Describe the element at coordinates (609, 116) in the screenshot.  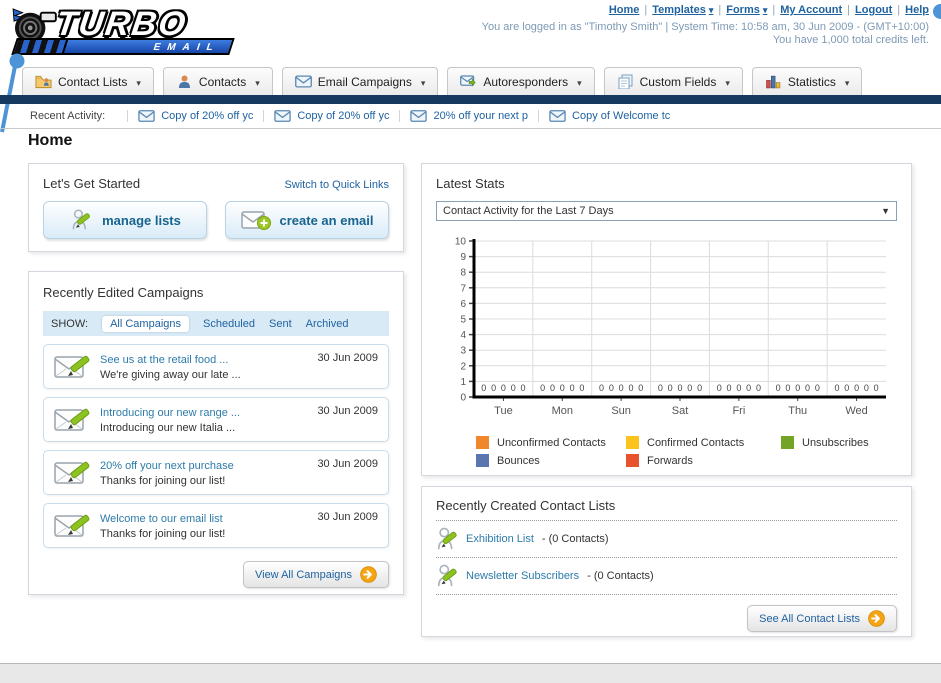
I see `recent-activity-item: Copy of Welcome tc` at that location.